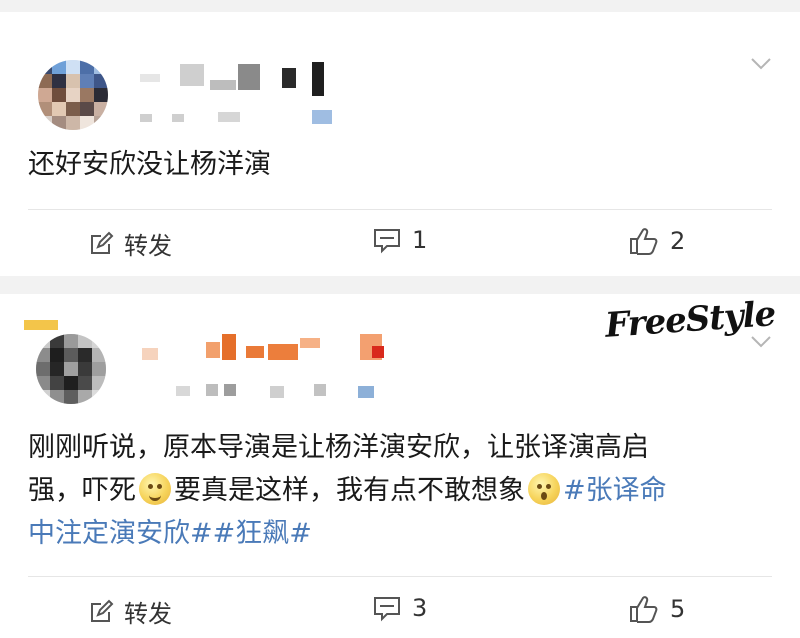  I want to click on like-count: 5, so click(678, 609).